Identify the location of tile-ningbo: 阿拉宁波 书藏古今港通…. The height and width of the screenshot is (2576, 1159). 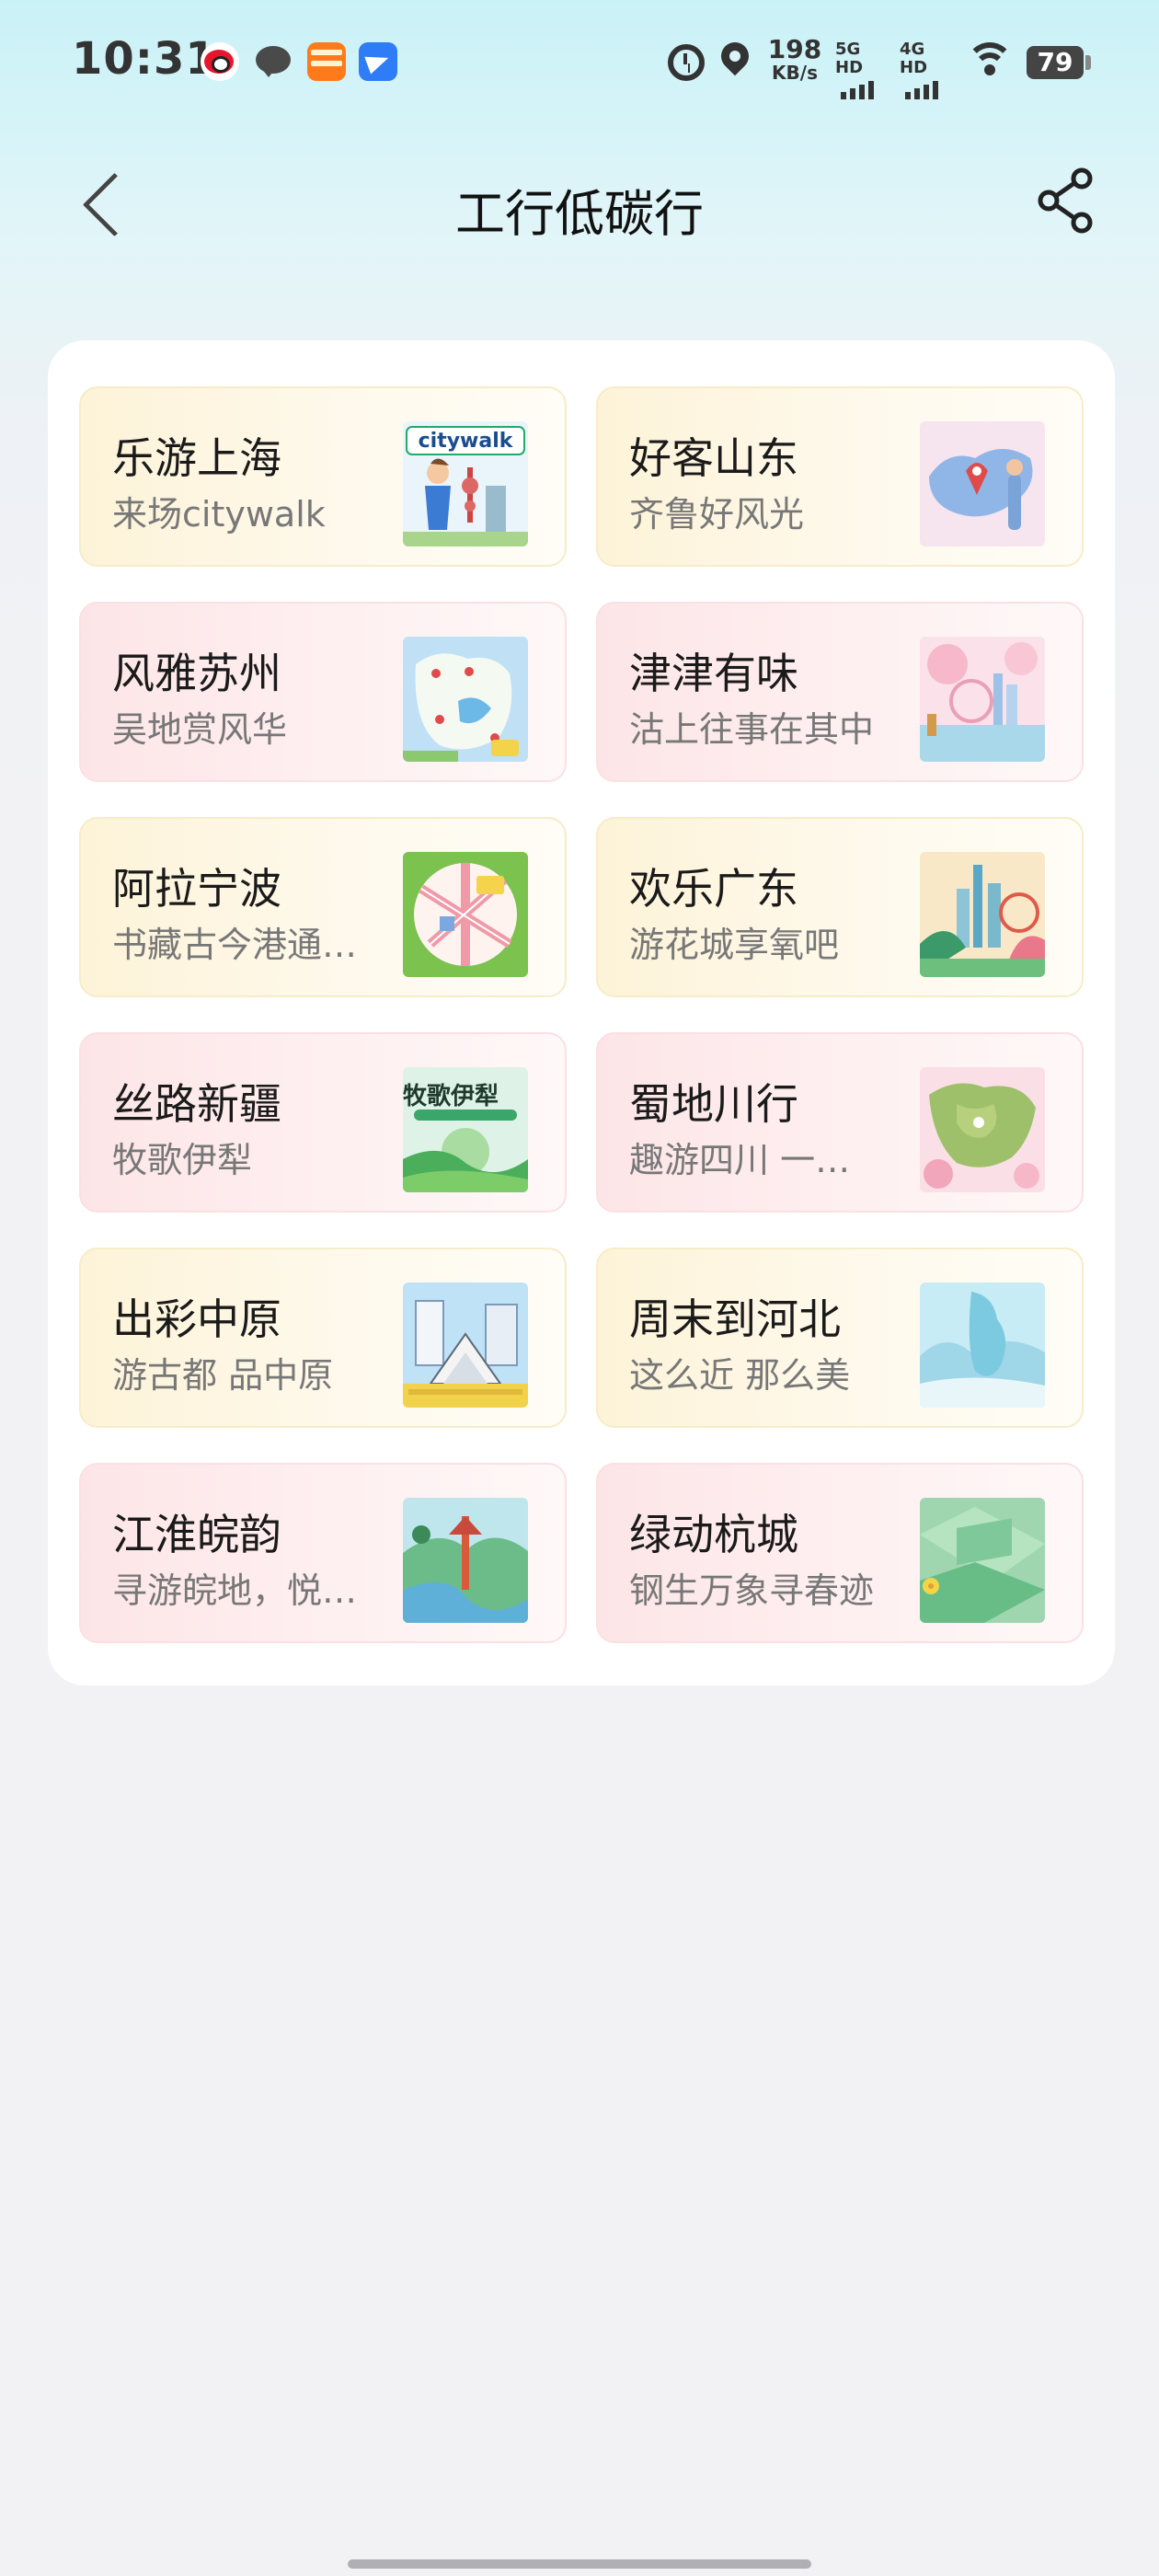
(323, 907).